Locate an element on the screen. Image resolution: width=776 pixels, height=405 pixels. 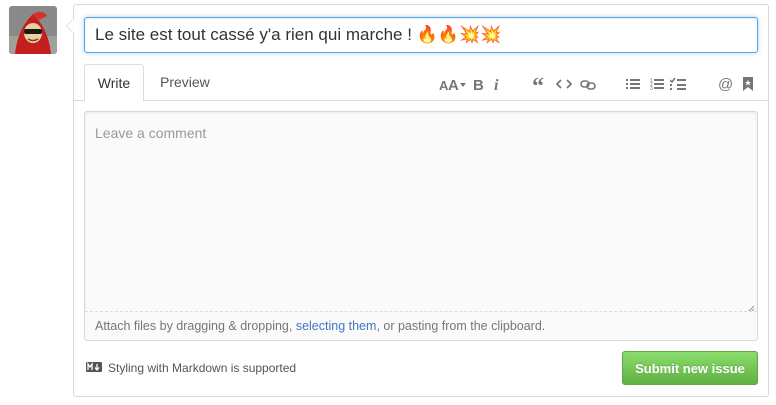
unordered-list-icon is located at coordinates (633, 84).